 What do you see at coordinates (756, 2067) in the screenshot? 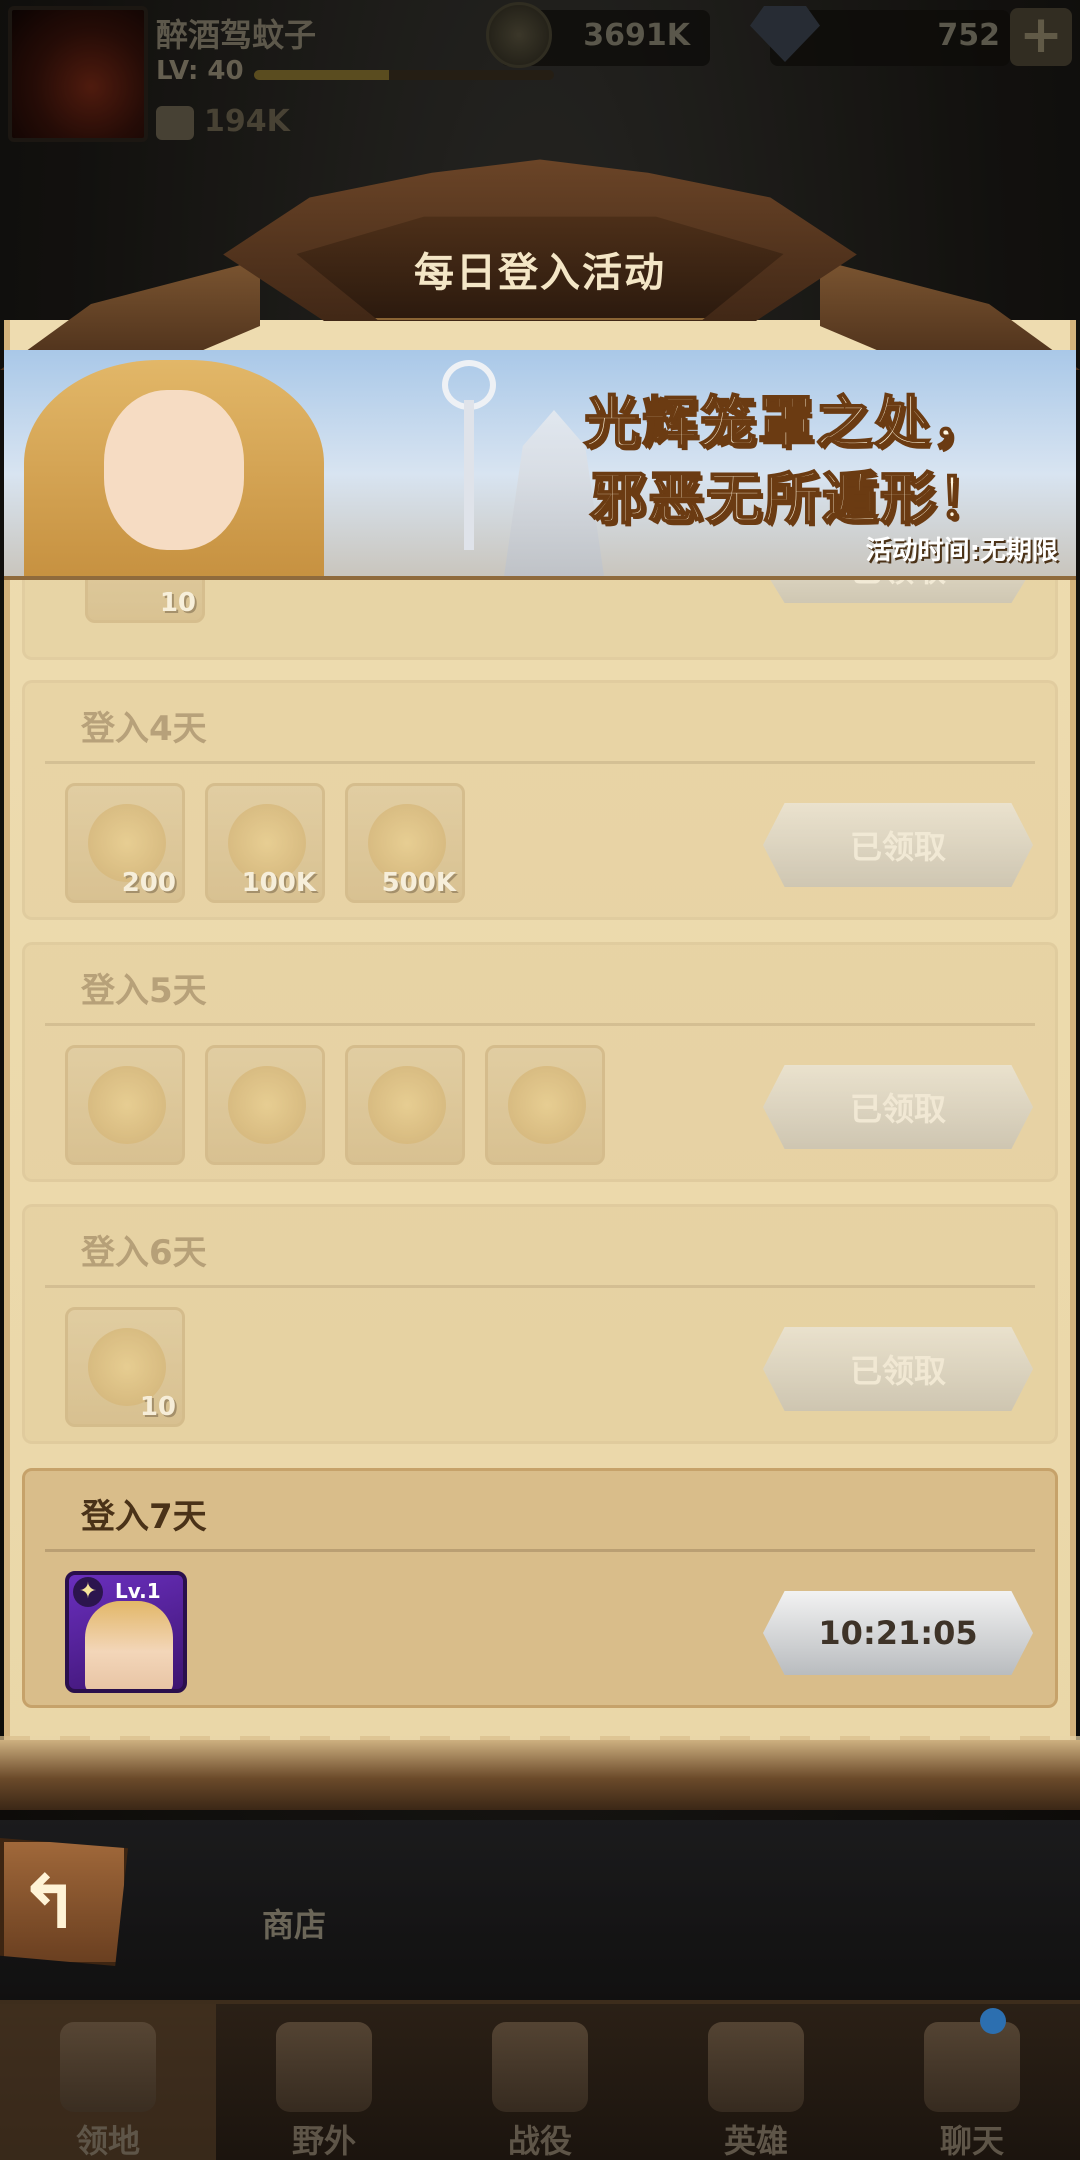
I see `hero-helmet-icon` at bounding box center [756, 2067].